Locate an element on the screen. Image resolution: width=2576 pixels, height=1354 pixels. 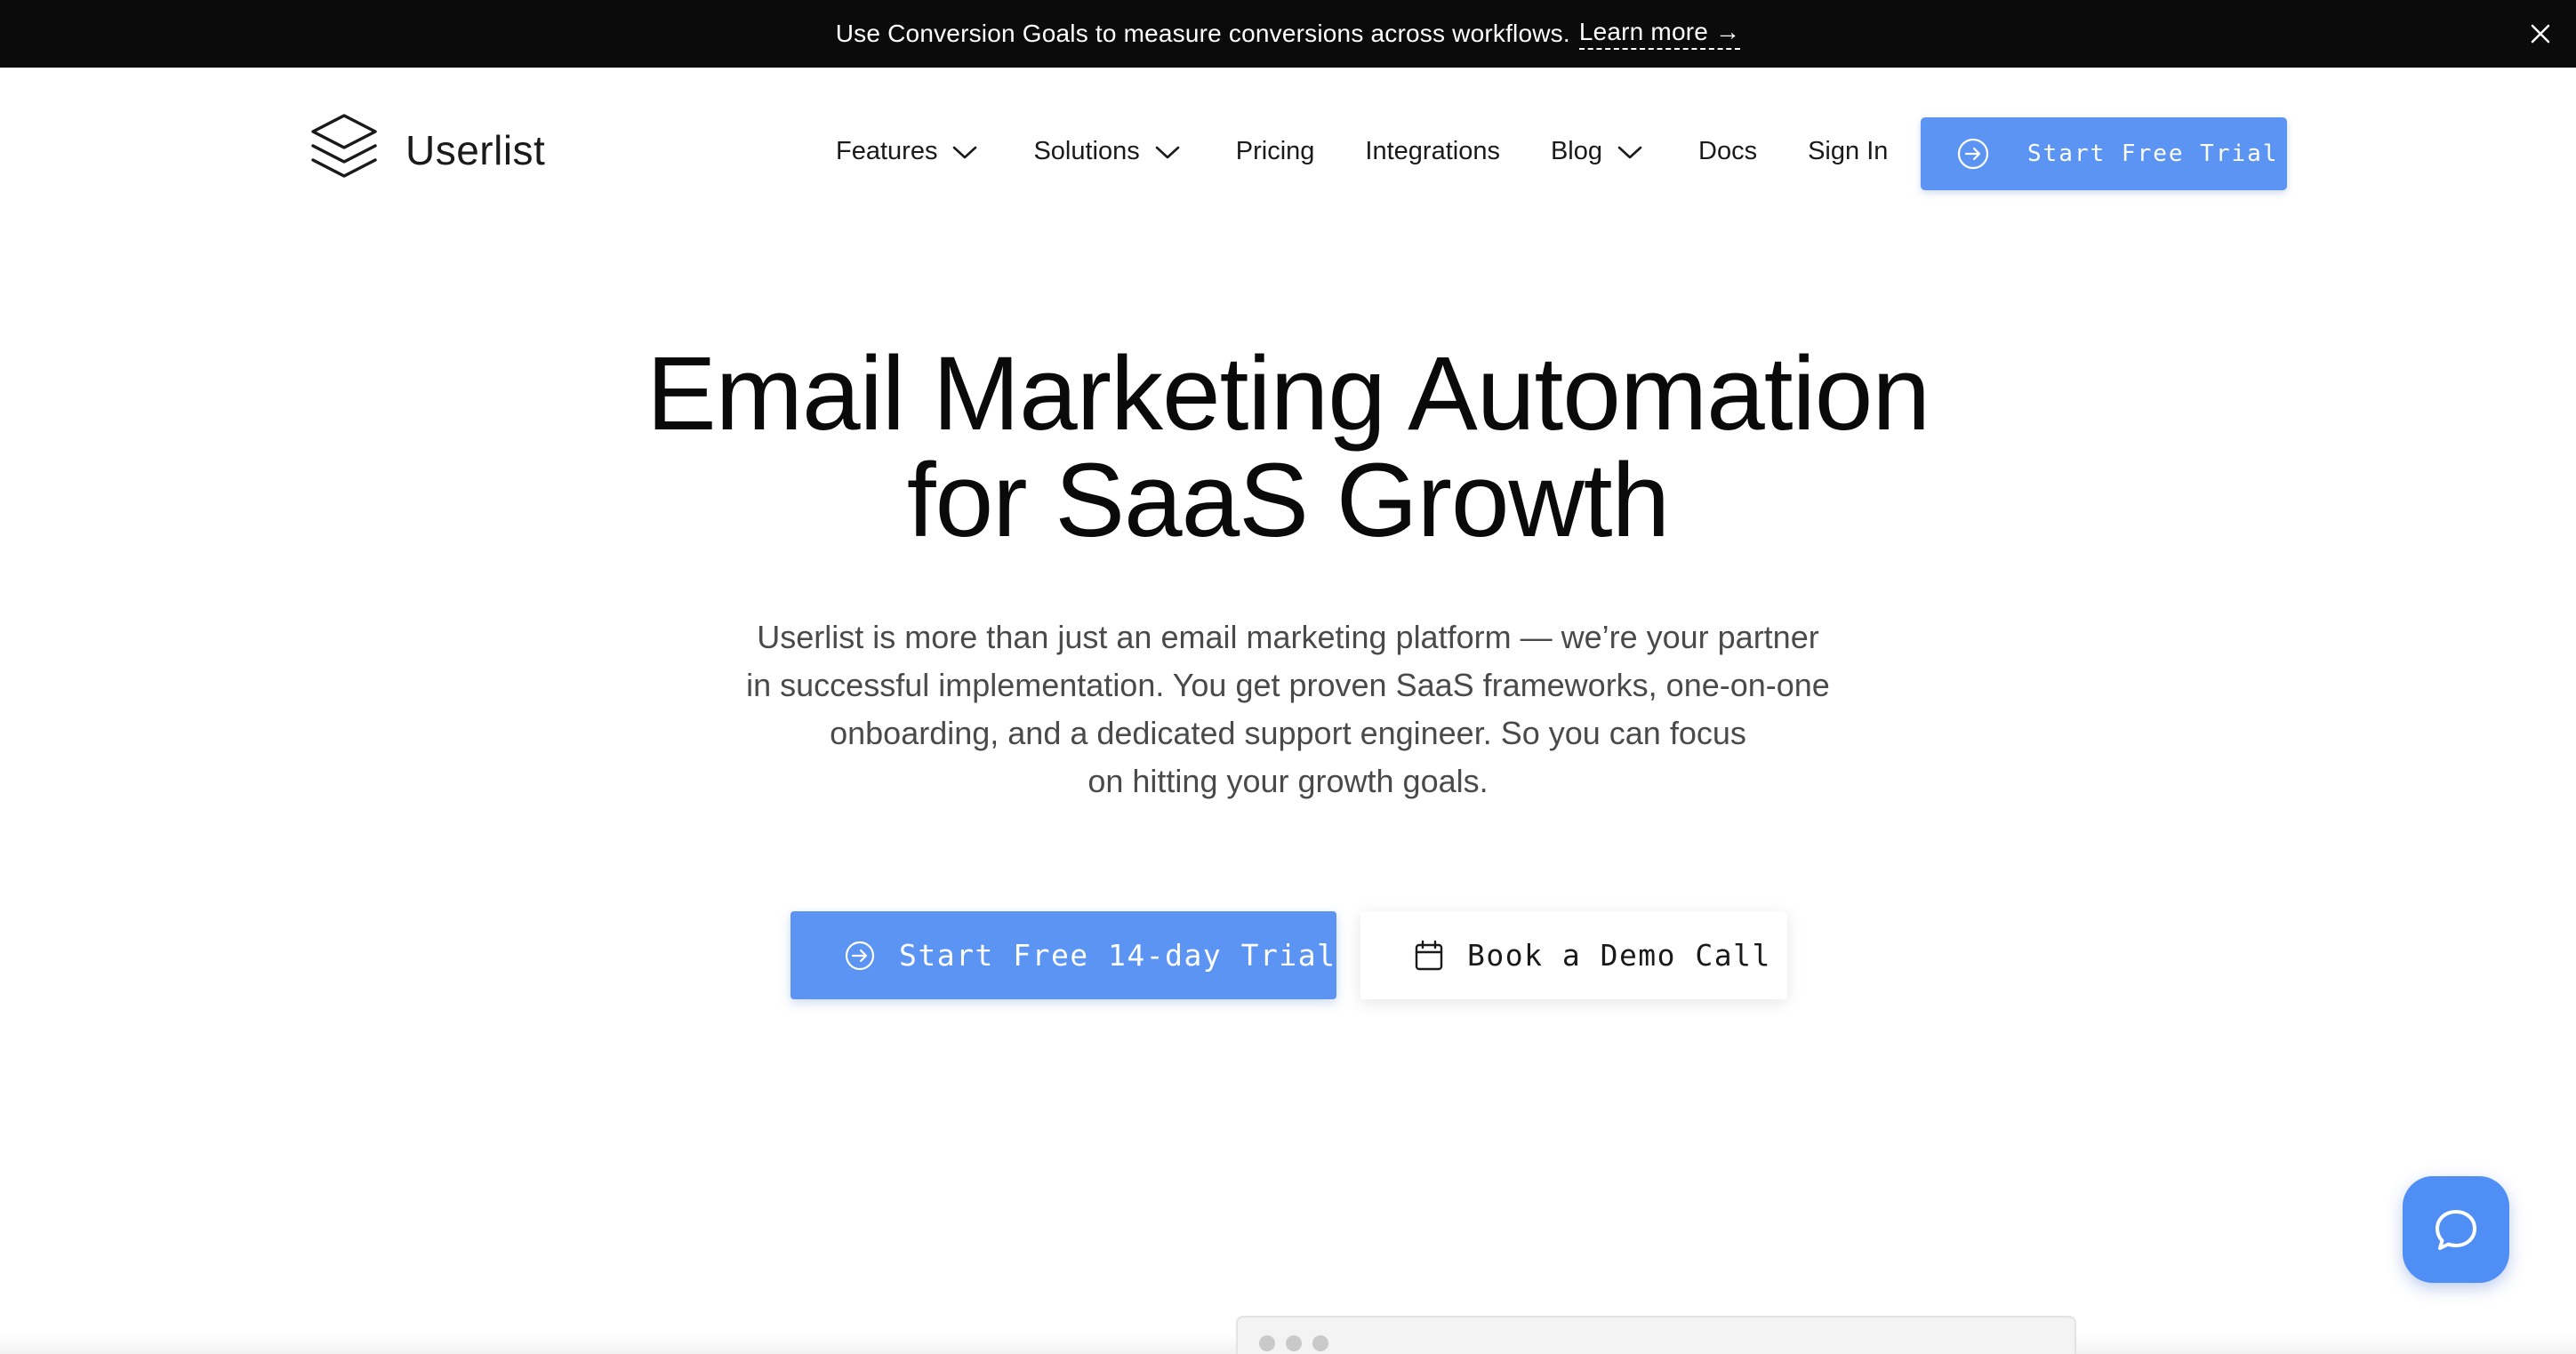
nav-item-label: Sign In is located at coordinates (1848, 151).